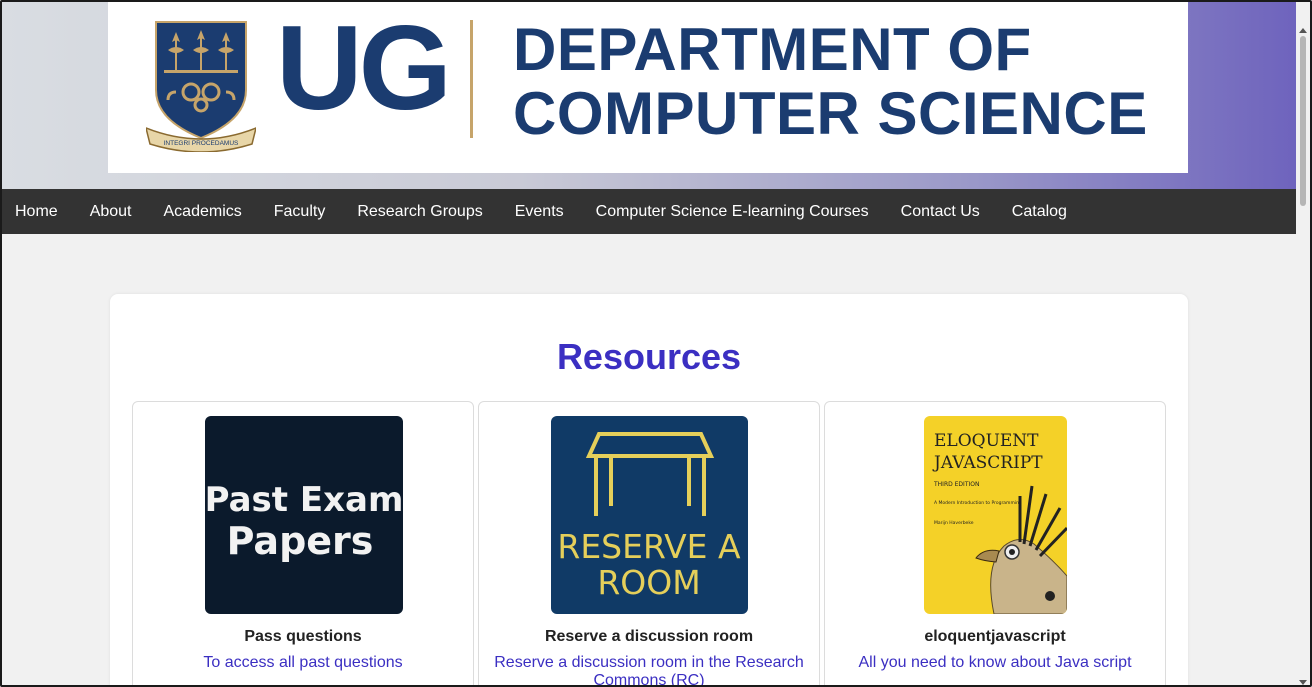 Image resolution: width=1312 pixels, height=687 pixels. I want to click on nav-faculty: Faculty, so click(300, 211).